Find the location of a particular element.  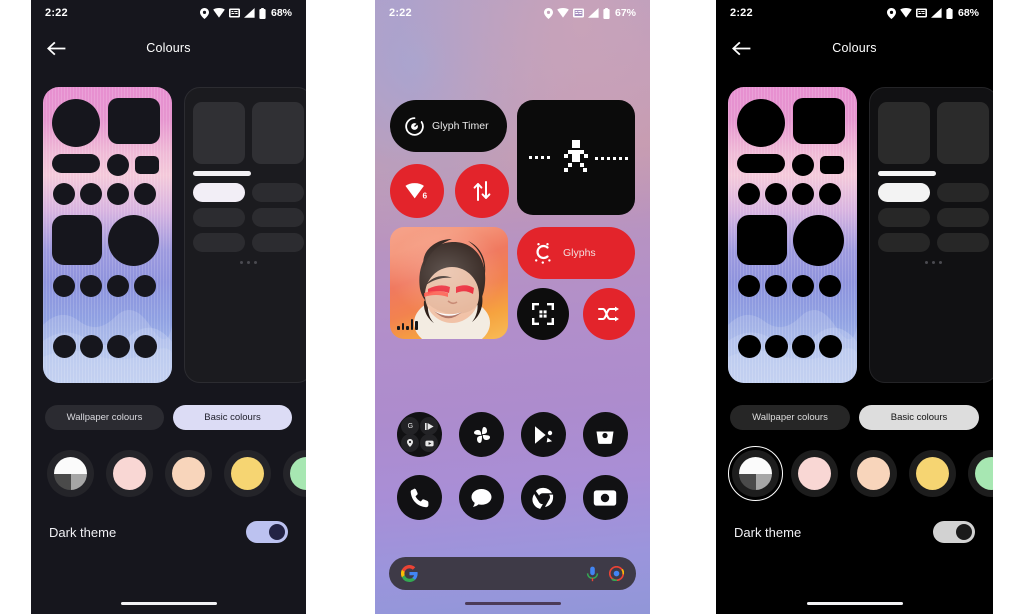

shuffle-icon is located at coordinates (608, 314).